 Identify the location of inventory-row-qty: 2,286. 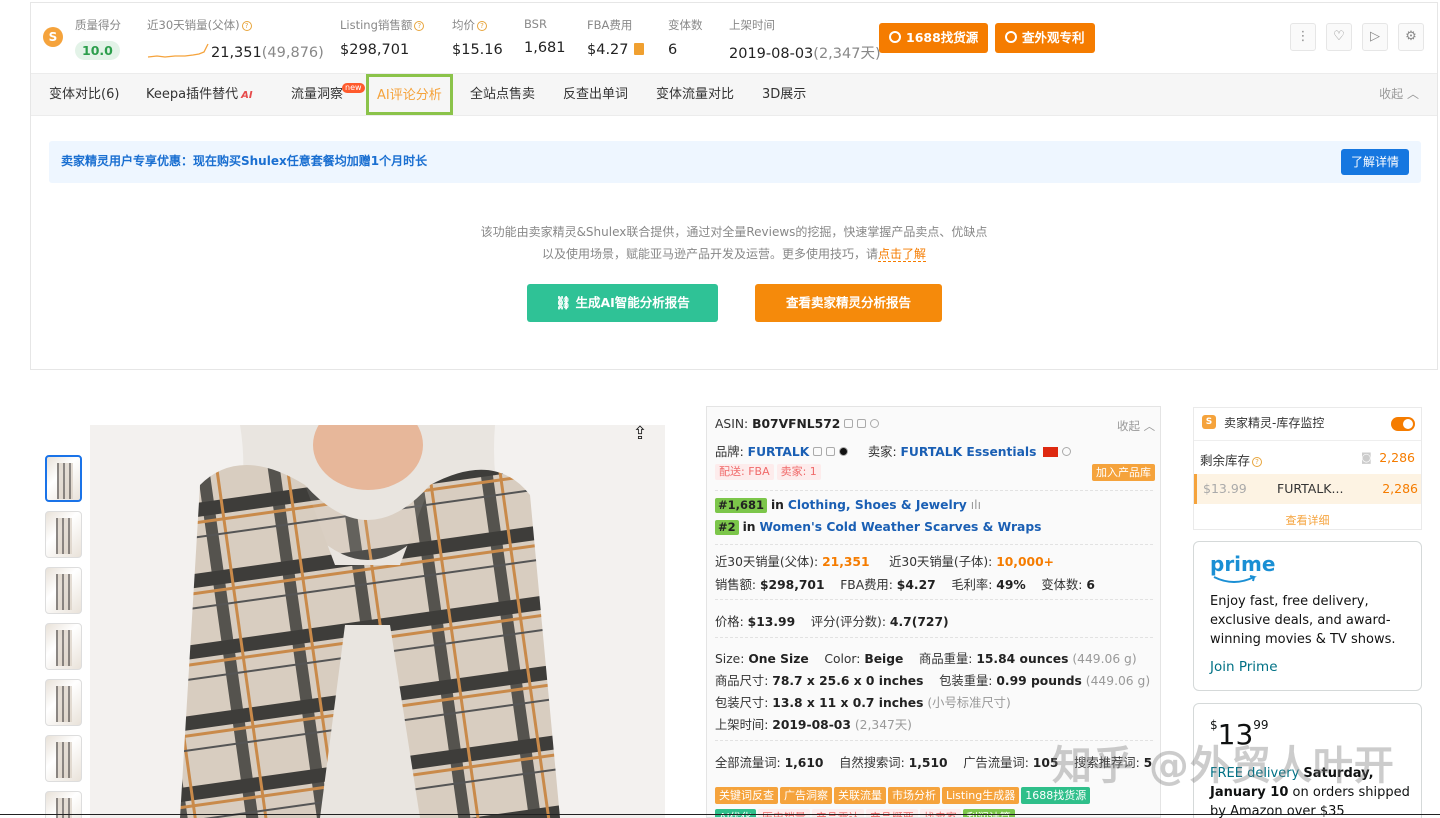
(1400, 488).